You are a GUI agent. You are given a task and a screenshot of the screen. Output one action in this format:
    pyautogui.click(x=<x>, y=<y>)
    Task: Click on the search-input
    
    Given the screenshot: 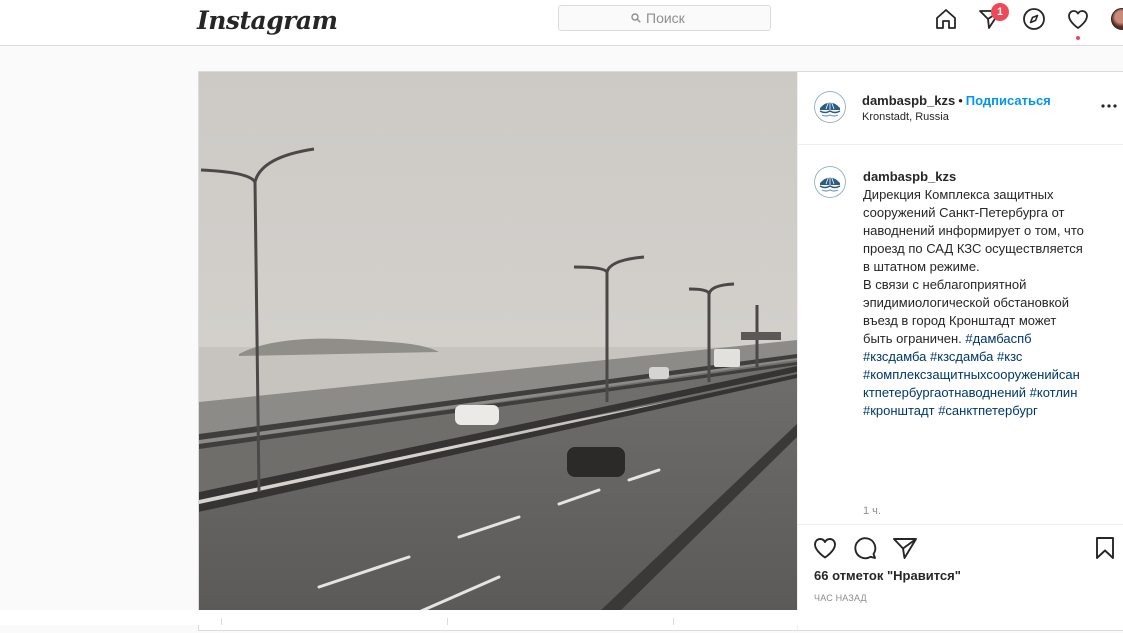 What is the action you would take?
    pyautogui.click(x=672, y=18)
    